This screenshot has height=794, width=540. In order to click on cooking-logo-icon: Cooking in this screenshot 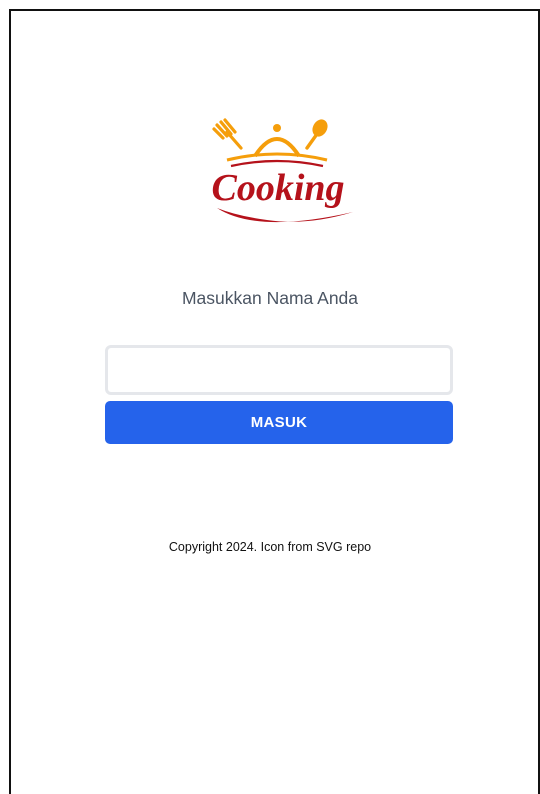, I will do `click(282, 170)`.